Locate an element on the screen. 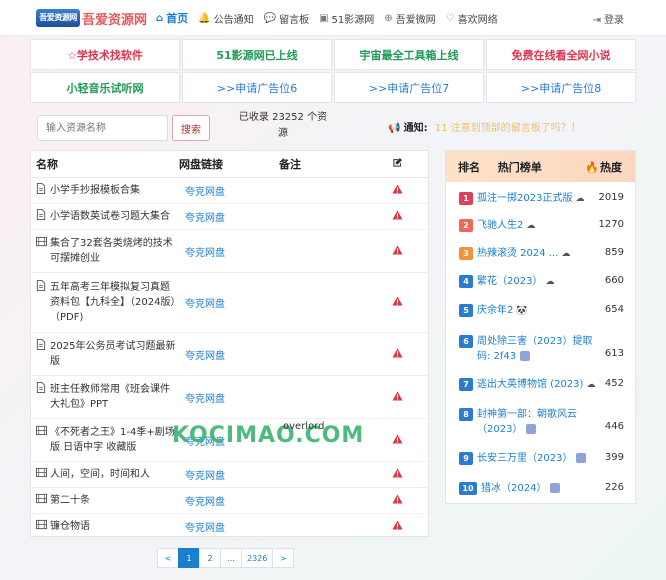  resource-name: 五年高考三年模拟复习真题资料包【九科全】（2024版）（PDF) is located at coordinates (113, 302).